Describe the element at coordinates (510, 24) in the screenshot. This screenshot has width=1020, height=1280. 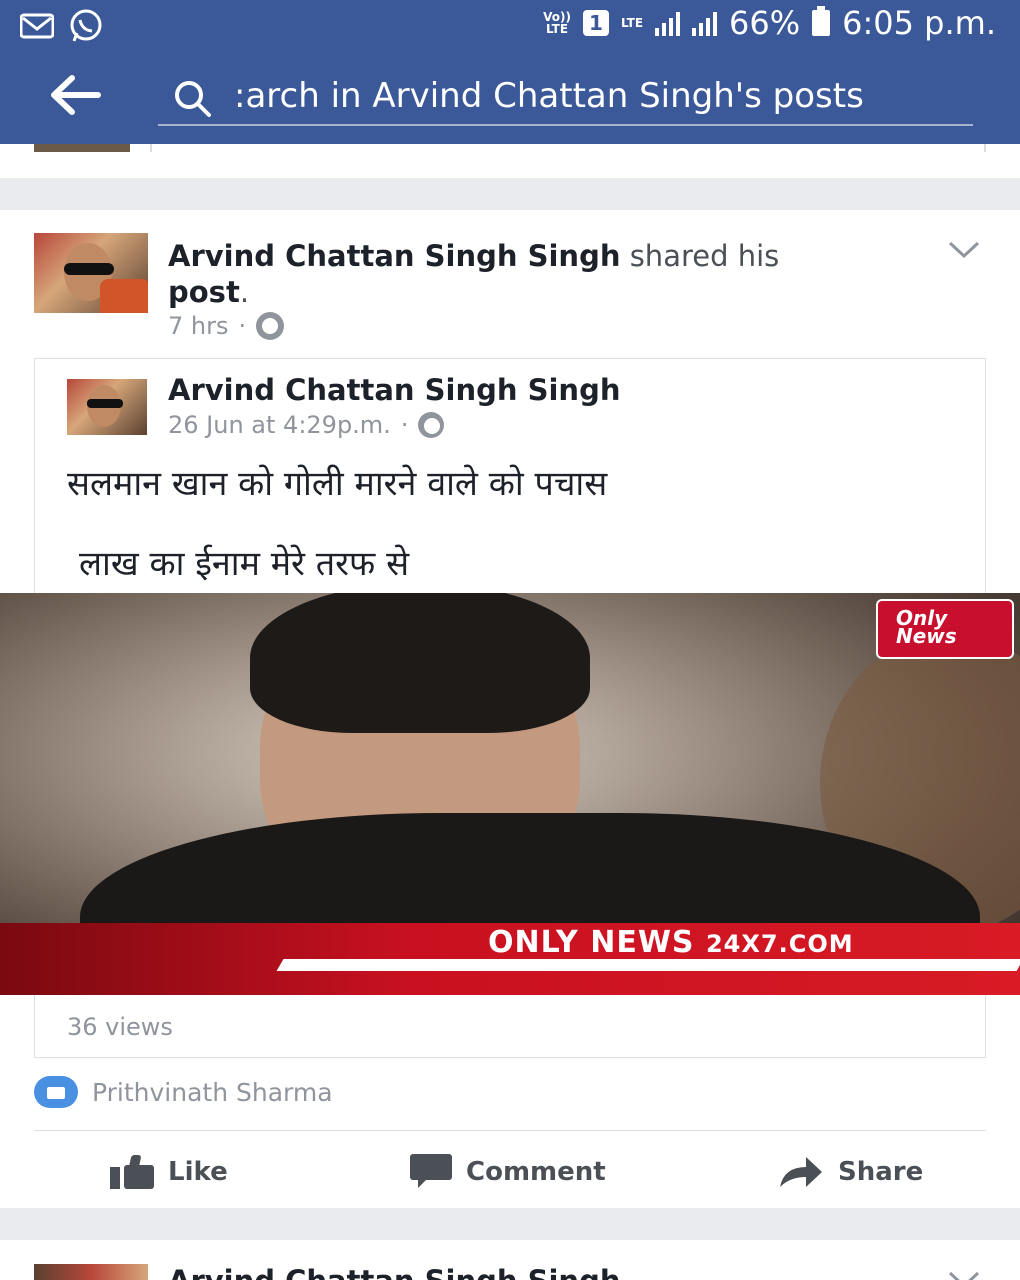
I see `status-bar: Vo)) LTE 1 LTE 66% 6:05 p.m.` at that location.